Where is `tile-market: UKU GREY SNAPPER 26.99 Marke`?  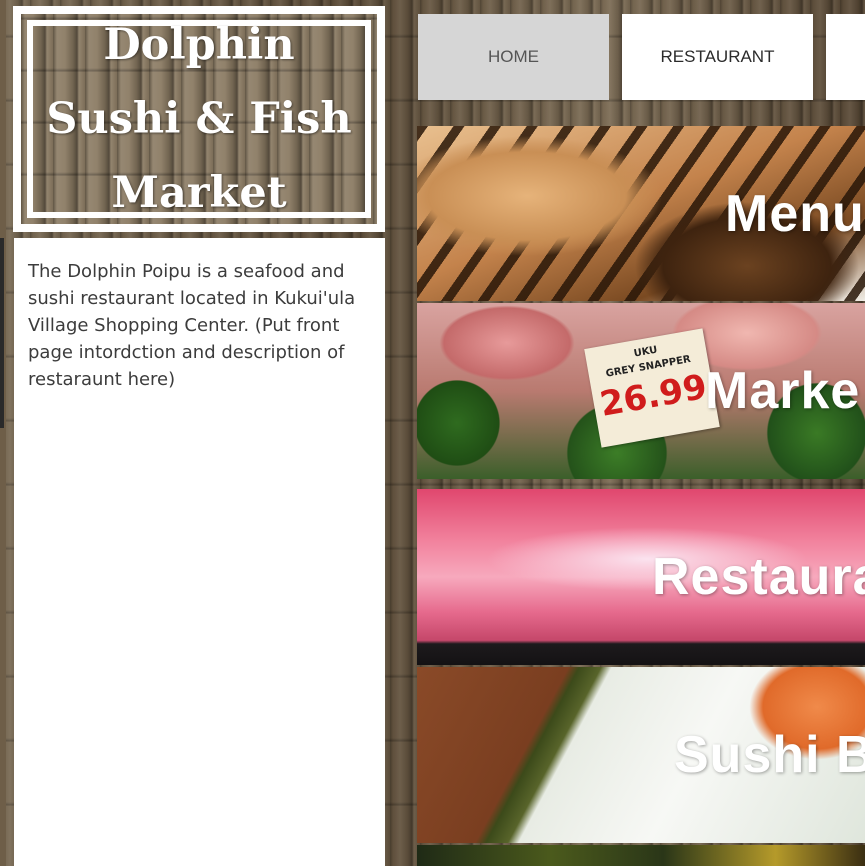
tile-market: UKU GREY SNAPPER 26.99 Marke is located at coordinates (641, 391).